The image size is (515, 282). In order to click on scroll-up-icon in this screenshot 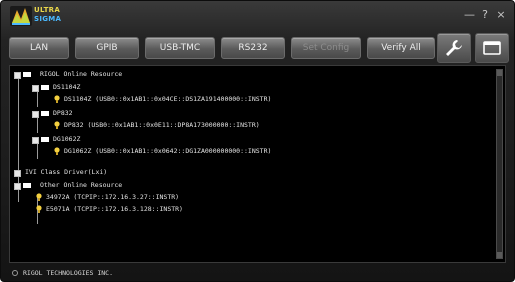, I will do `click(499, 73)`.